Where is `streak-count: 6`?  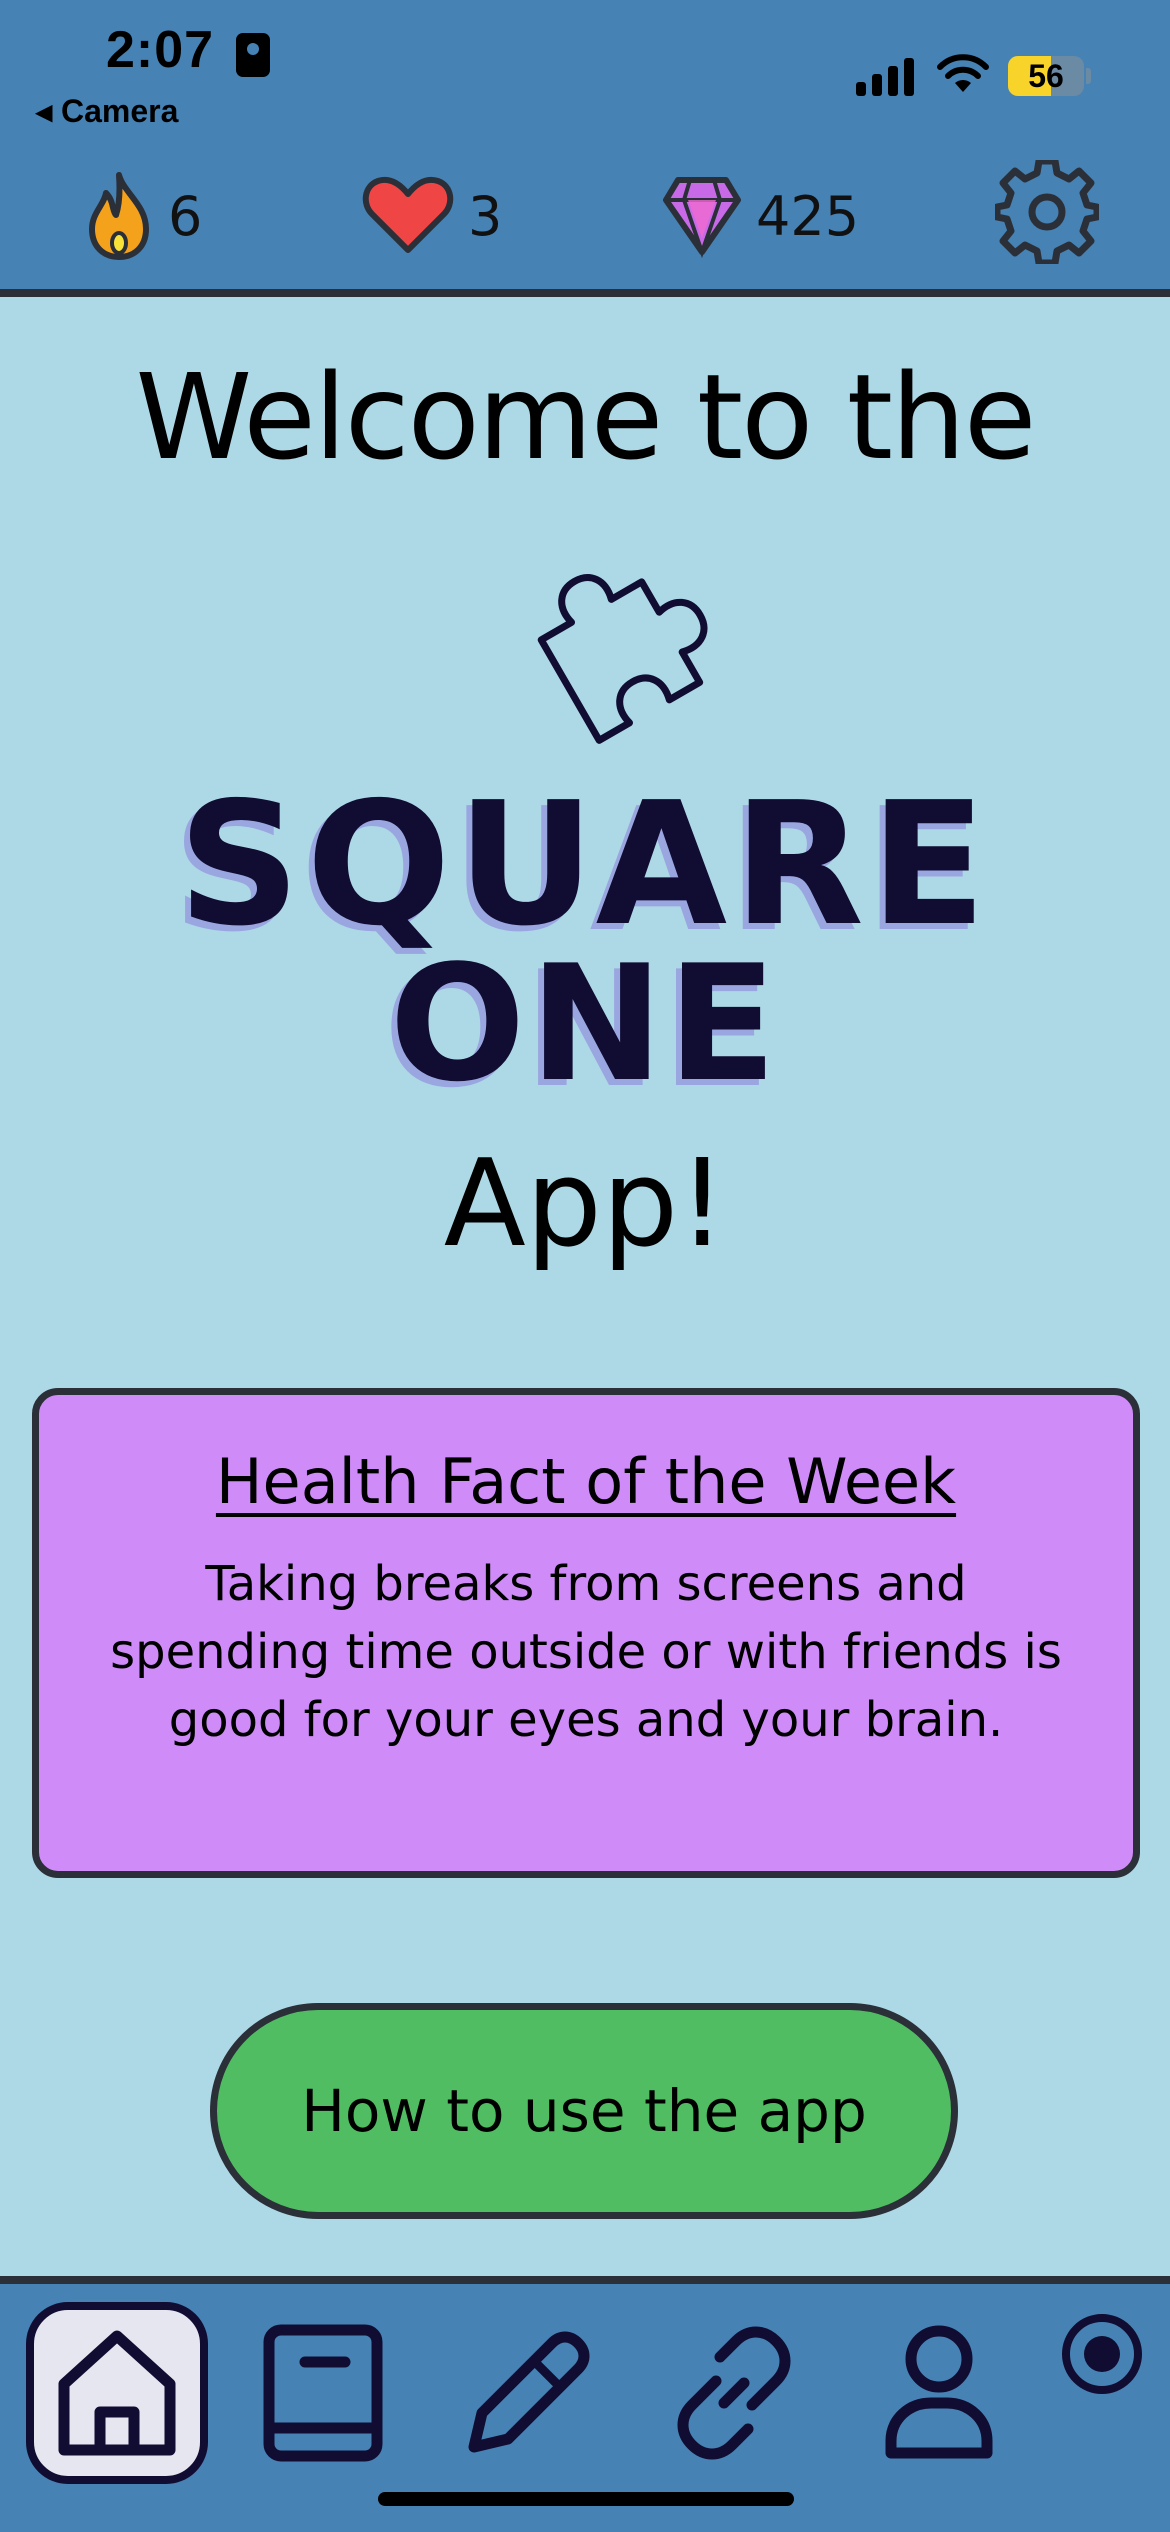
streak-count: 6 is located at coordinates (185, 216).